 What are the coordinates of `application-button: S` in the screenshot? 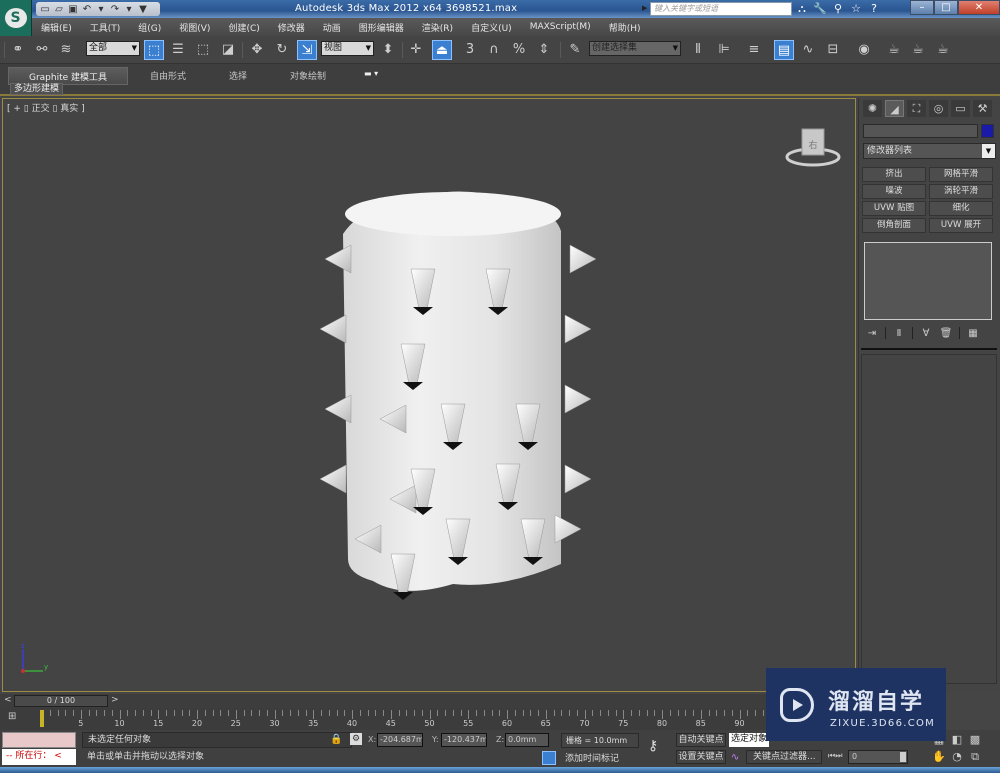 It's located at (16, 18).